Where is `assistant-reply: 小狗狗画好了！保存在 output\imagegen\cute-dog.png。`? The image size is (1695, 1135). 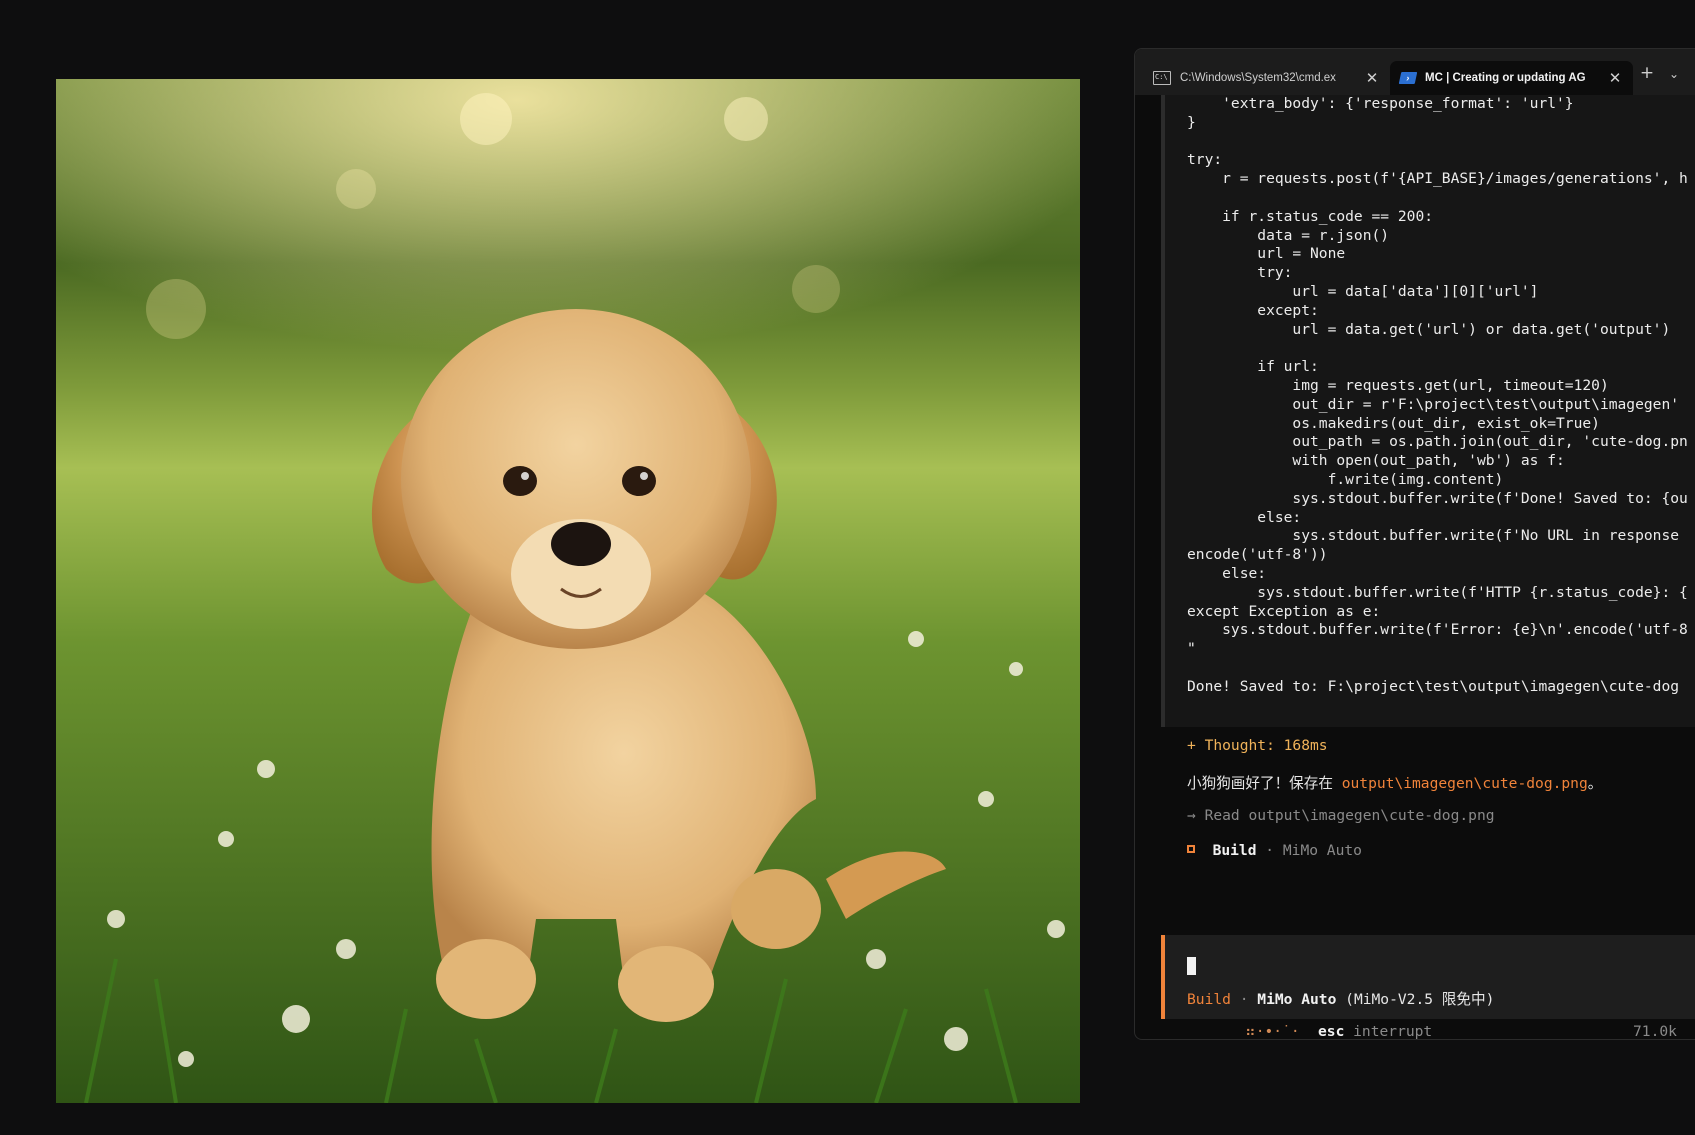
assistant-reply: 小狗狗画好了！保存在 output\imagegen\cute-dog.png。 is located at coordinates (1394, 782).